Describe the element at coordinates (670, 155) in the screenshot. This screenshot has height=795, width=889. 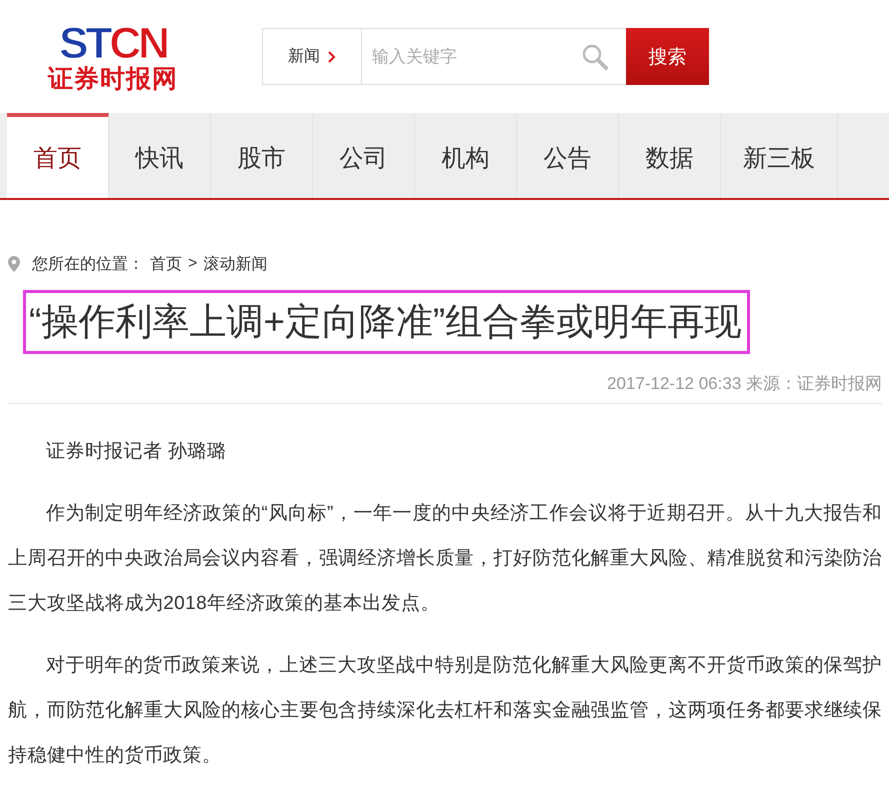
I see `nav-tab: 数据` at that location.